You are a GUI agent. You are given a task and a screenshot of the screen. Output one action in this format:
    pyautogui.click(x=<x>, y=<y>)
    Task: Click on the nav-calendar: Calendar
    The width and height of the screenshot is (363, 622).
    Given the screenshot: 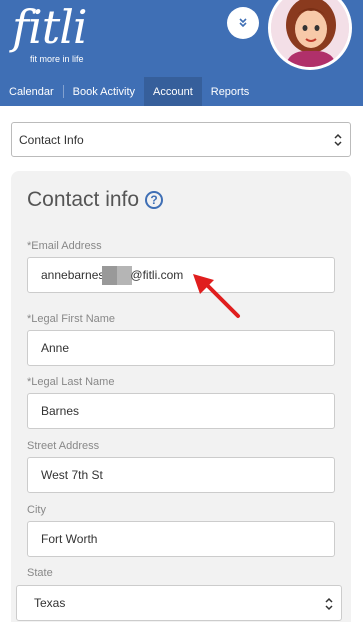 What is the action you would take?
    pyautogui.click(x=31, y=91)
    